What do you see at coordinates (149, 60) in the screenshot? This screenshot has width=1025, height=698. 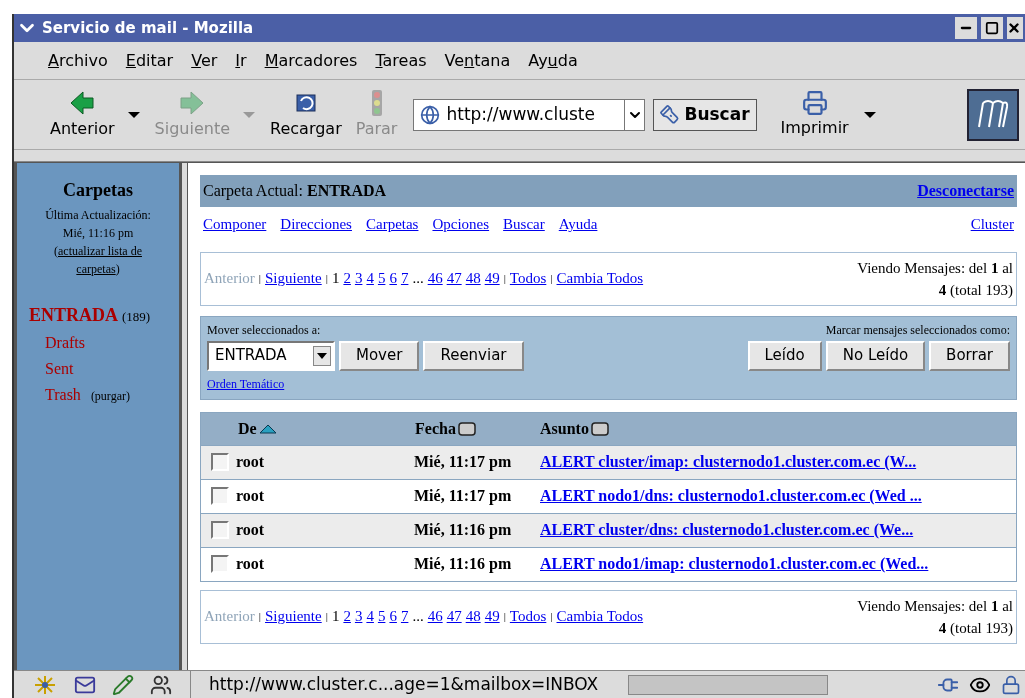 I see `menu-item: Editar` at bounding box center [149, 60].